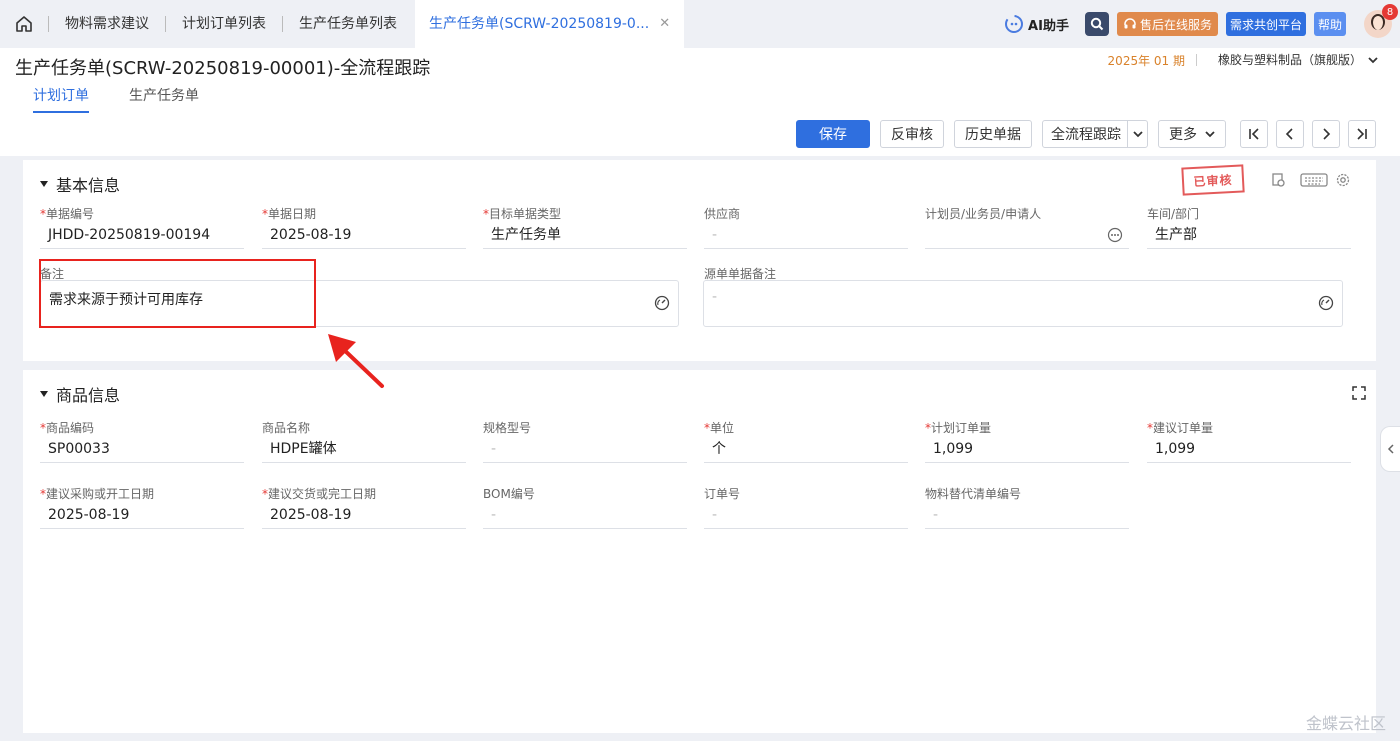  What do you see at coordinates (1308, 134) in the screenshot?
I see `record-navigation` at bounding box center [1308, 134].